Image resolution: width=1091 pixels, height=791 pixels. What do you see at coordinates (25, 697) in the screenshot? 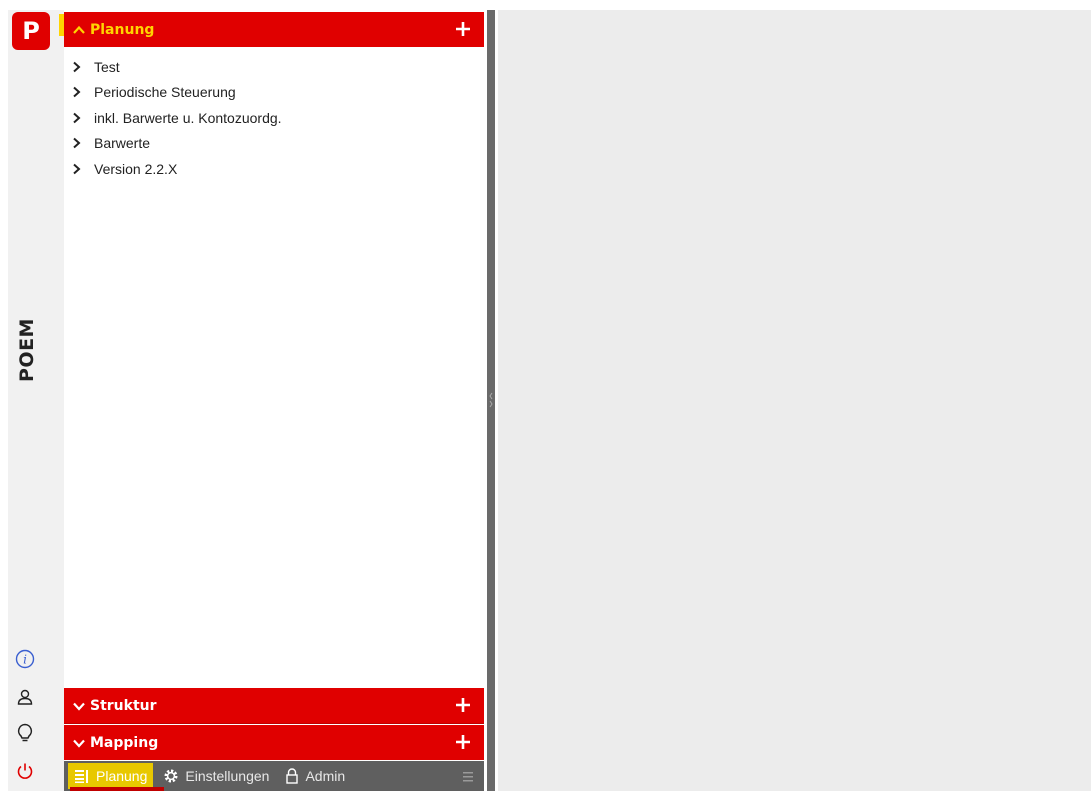
I see `user-icon` at bounding box center [25, 697].